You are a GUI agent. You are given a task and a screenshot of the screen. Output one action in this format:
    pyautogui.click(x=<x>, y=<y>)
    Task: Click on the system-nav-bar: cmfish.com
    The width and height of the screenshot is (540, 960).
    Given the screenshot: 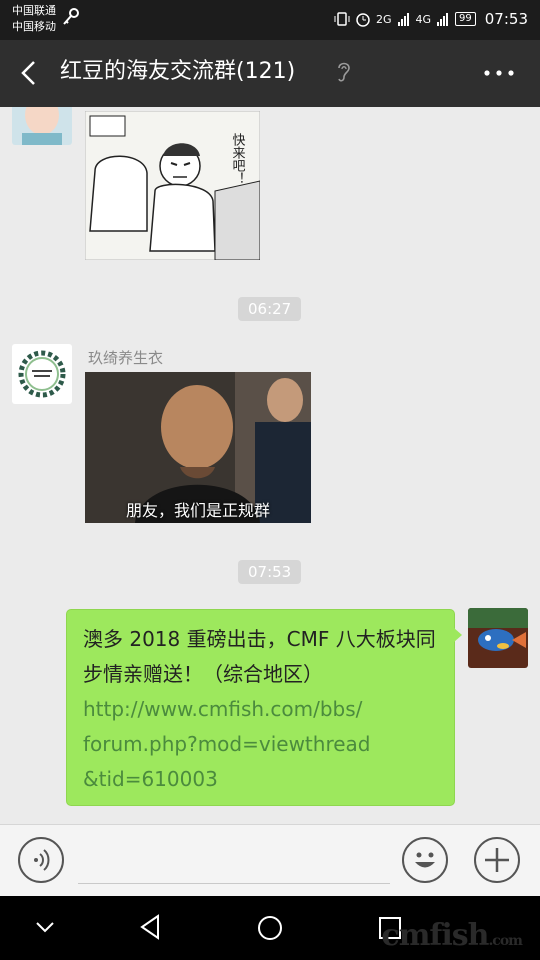 What is the action you would take?
    pyautogui.click(x=270, y=928)
    